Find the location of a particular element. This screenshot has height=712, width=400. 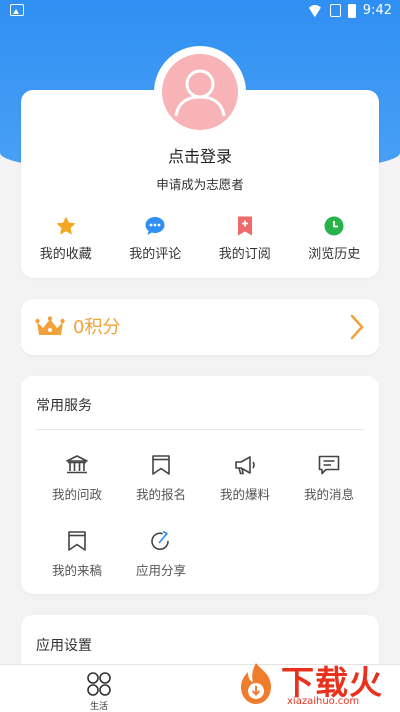

service-label: 我的来稿 is located at coordinates (76, 570).